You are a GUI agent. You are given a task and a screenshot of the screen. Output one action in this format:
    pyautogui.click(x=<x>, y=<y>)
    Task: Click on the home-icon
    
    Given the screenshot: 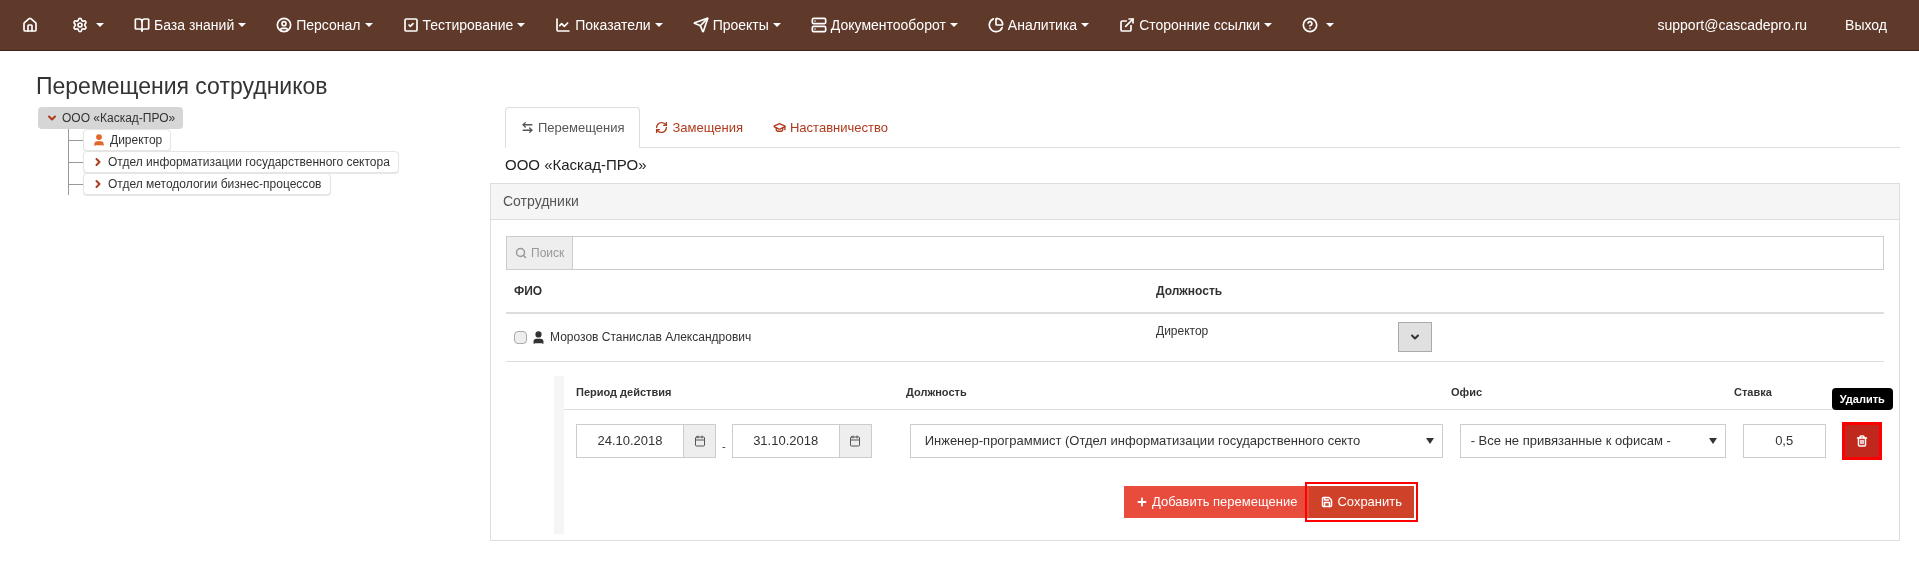 What is the action you would take?
    pyautogui.click(x=30, y=25)
    